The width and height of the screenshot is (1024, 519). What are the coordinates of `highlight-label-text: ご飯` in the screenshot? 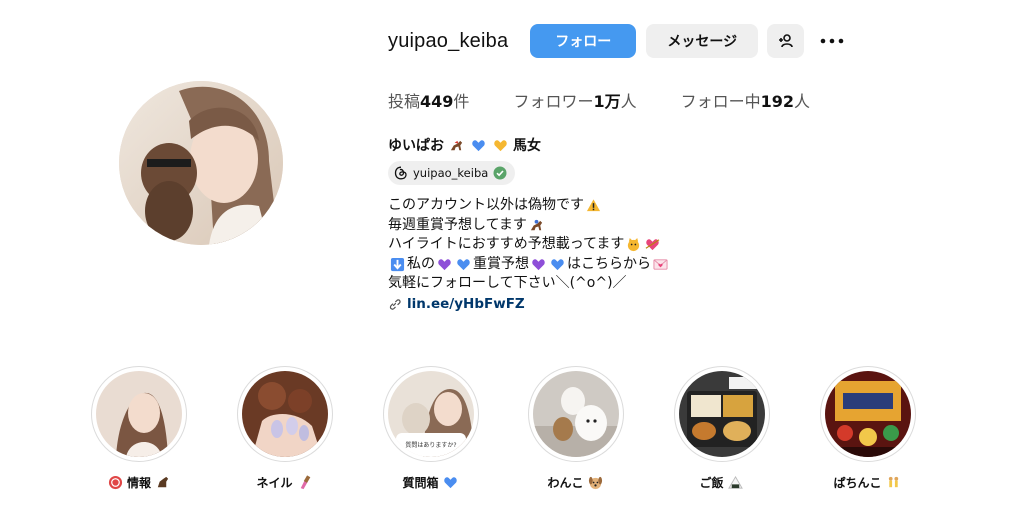 It's located at (711, 483).